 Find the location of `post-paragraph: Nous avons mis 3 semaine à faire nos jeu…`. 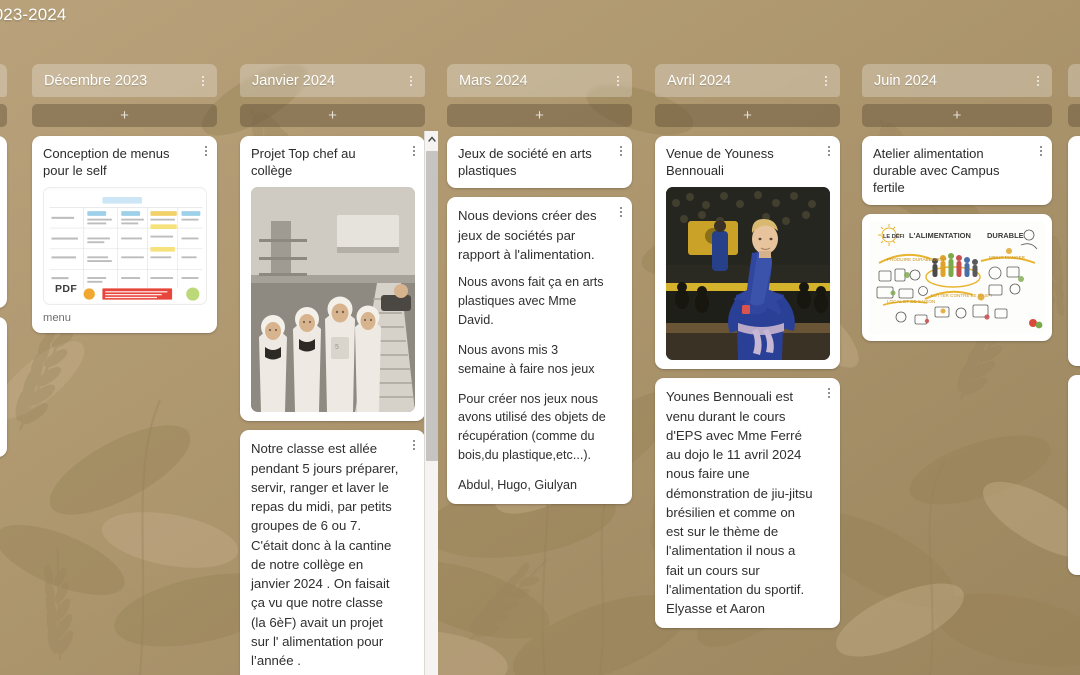

post-paragraph: Nous avons mis 3 semaine à faire nos jeu… is located at coordinates (526, 359).